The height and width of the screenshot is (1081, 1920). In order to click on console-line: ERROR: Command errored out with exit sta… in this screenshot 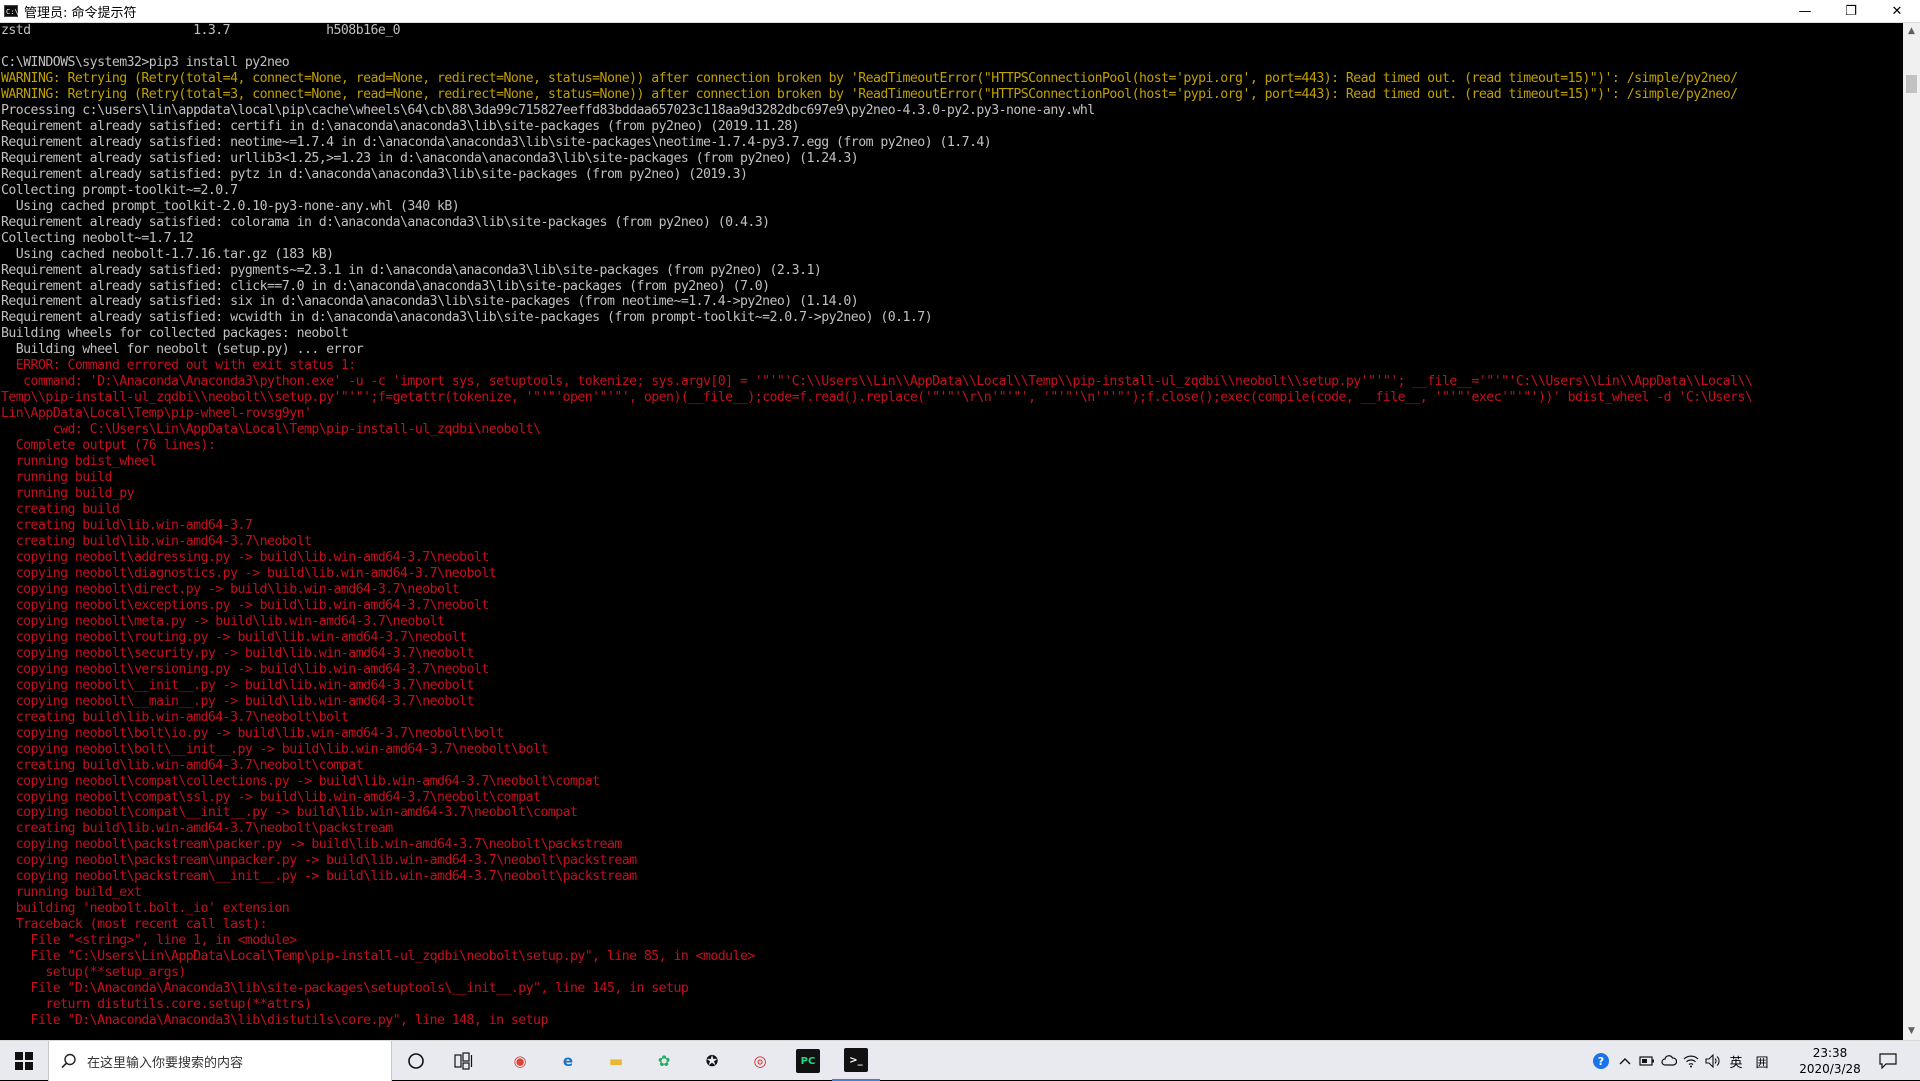, I will do `click(178, 366)`.